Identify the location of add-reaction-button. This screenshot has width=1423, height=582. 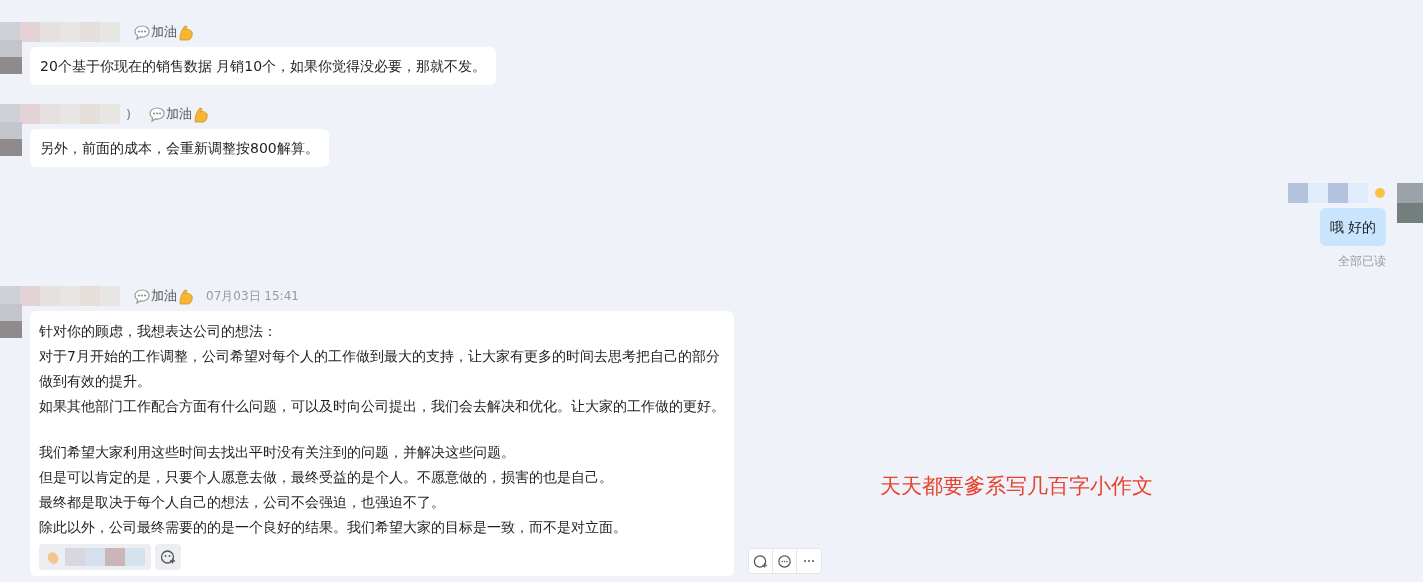
(168, 557).